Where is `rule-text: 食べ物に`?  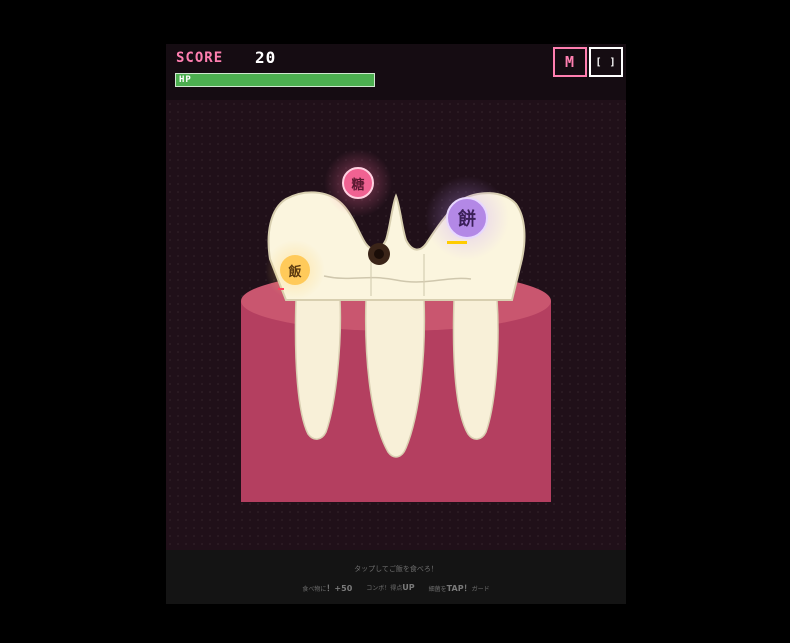
rule-text: 食べ物に is located at coordinates (314, 589).